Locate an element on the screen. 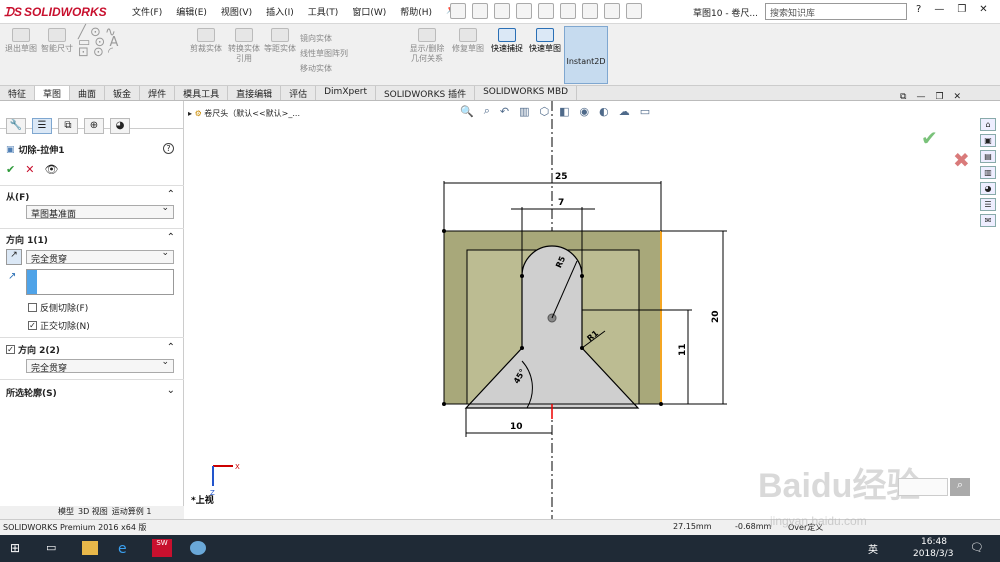  file-explorer-icon: ▥ is located at coordinates (988, 172).